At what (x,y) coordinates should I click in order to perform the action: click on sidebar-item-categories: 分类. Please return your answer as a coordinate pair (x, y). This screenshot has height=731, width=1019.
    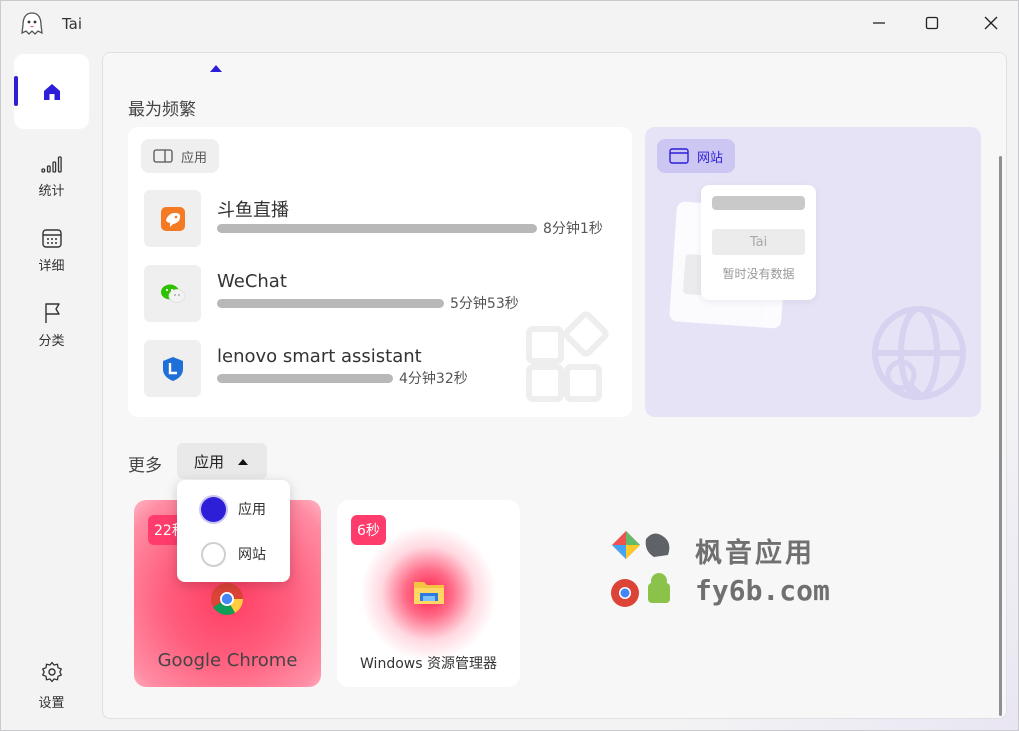
    Looking at the image, I should click on (51, 328).